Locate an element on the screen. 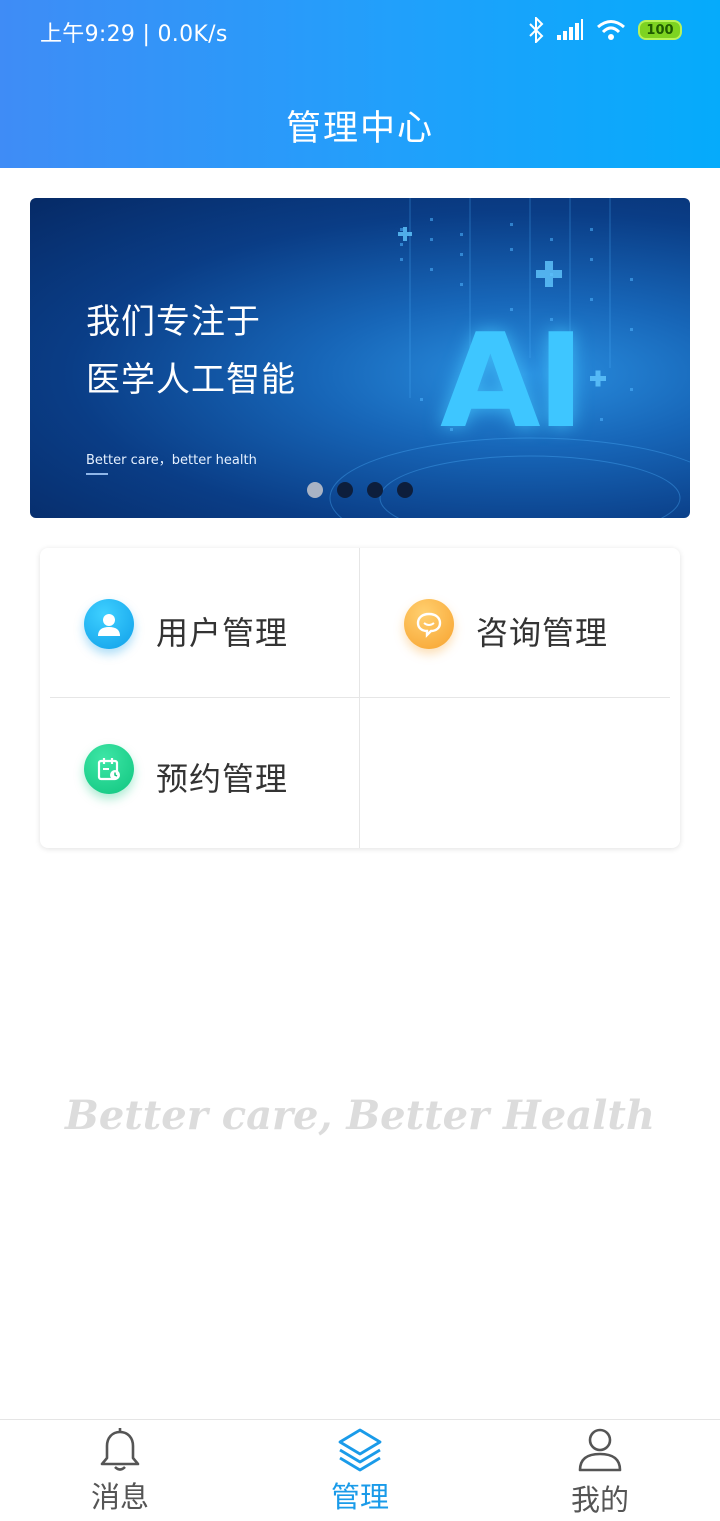  tab-label-messages: 消息 is located at coordinates (119, 1497).